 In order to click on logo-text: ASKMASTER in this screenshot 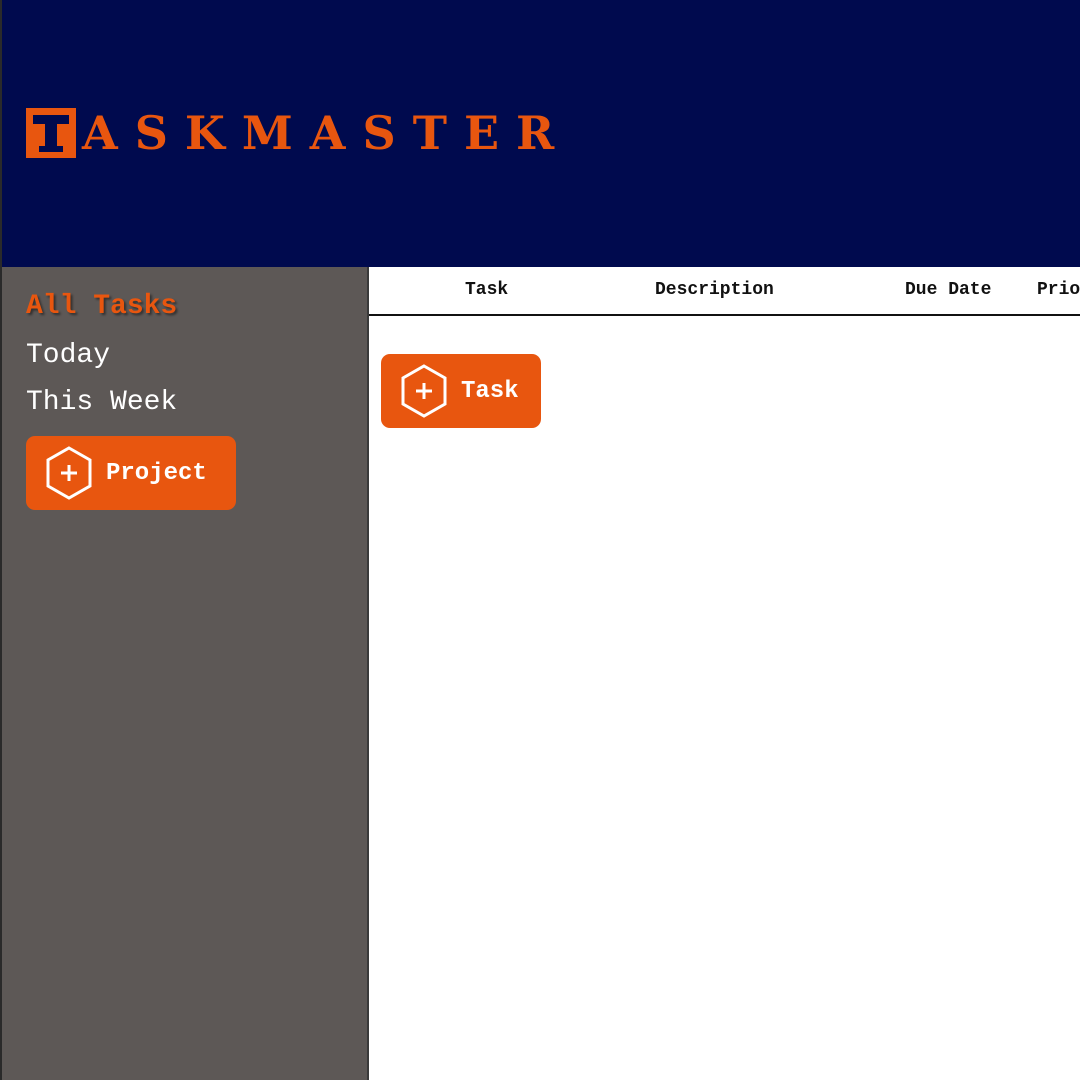, I will do `click(327, 133)`.